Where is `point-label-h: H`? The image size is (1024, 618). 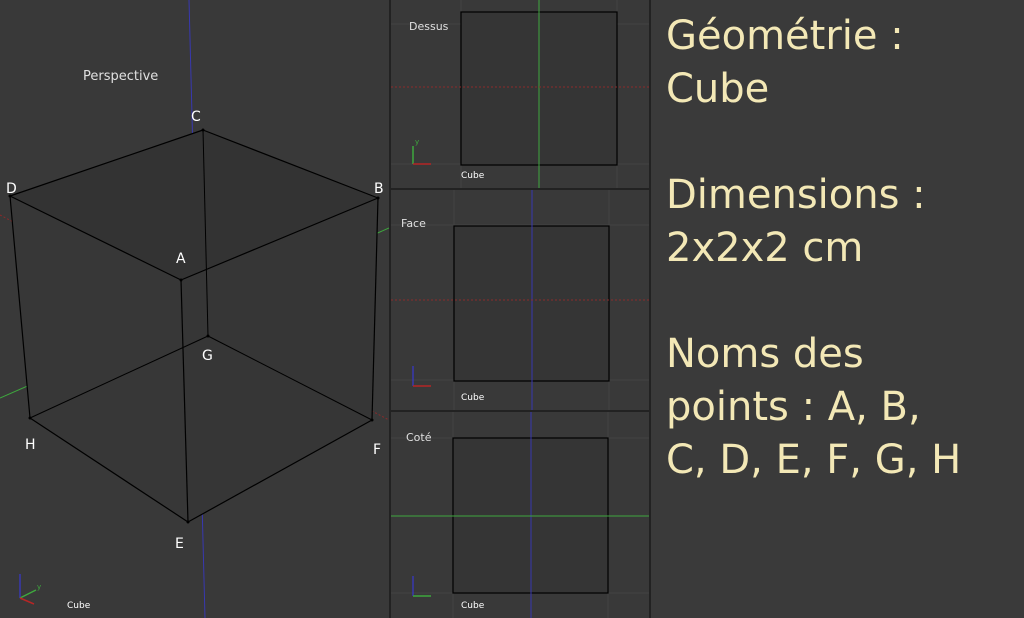
point-label-h: H is located at coordinates (30, 445).